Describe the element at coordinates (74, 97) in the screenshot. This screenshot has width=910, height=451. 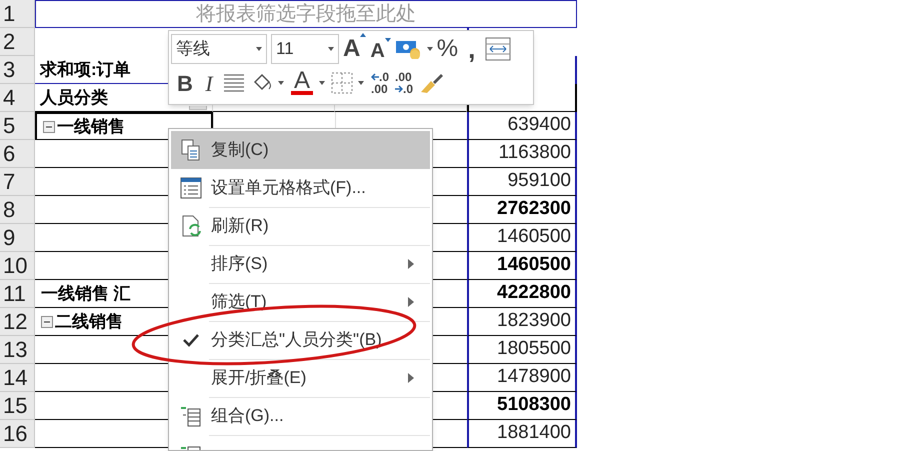
I see `column-header: 人员分类` at that location.